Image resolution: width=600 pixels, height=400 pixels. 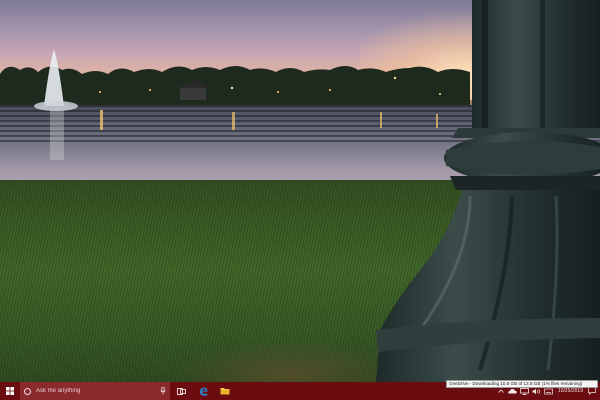 I want to click on task-view-button, so click(x=181, y=391).